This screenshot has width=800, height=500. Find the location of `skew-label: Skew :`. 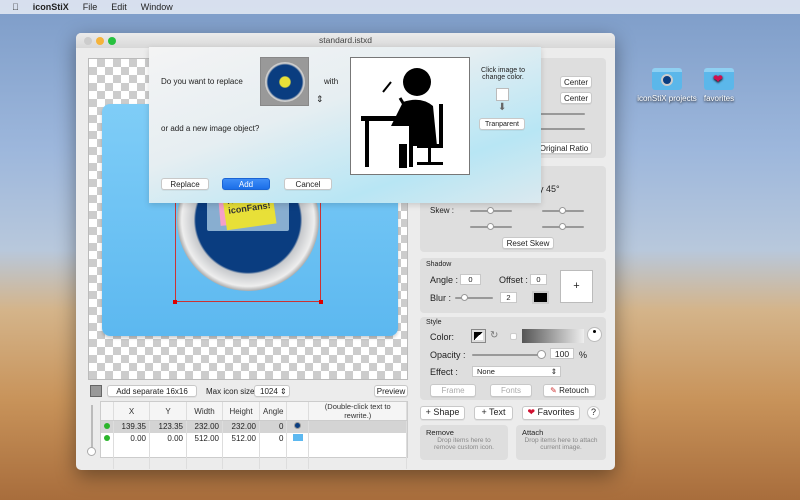

skew-label: Skew : is located at coordinates (442, 210).